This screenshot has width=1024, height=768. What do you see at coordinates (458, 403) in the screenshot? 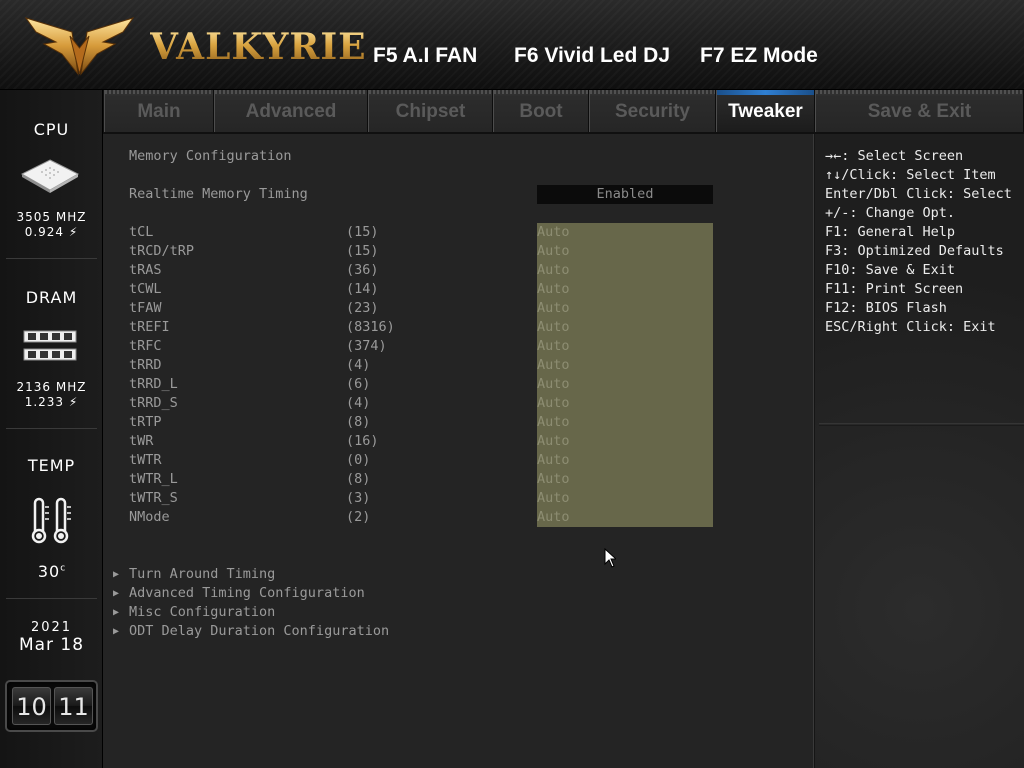
I see `timing-row: tRRD_S (4) Auto` at bounding box center [458, 403].